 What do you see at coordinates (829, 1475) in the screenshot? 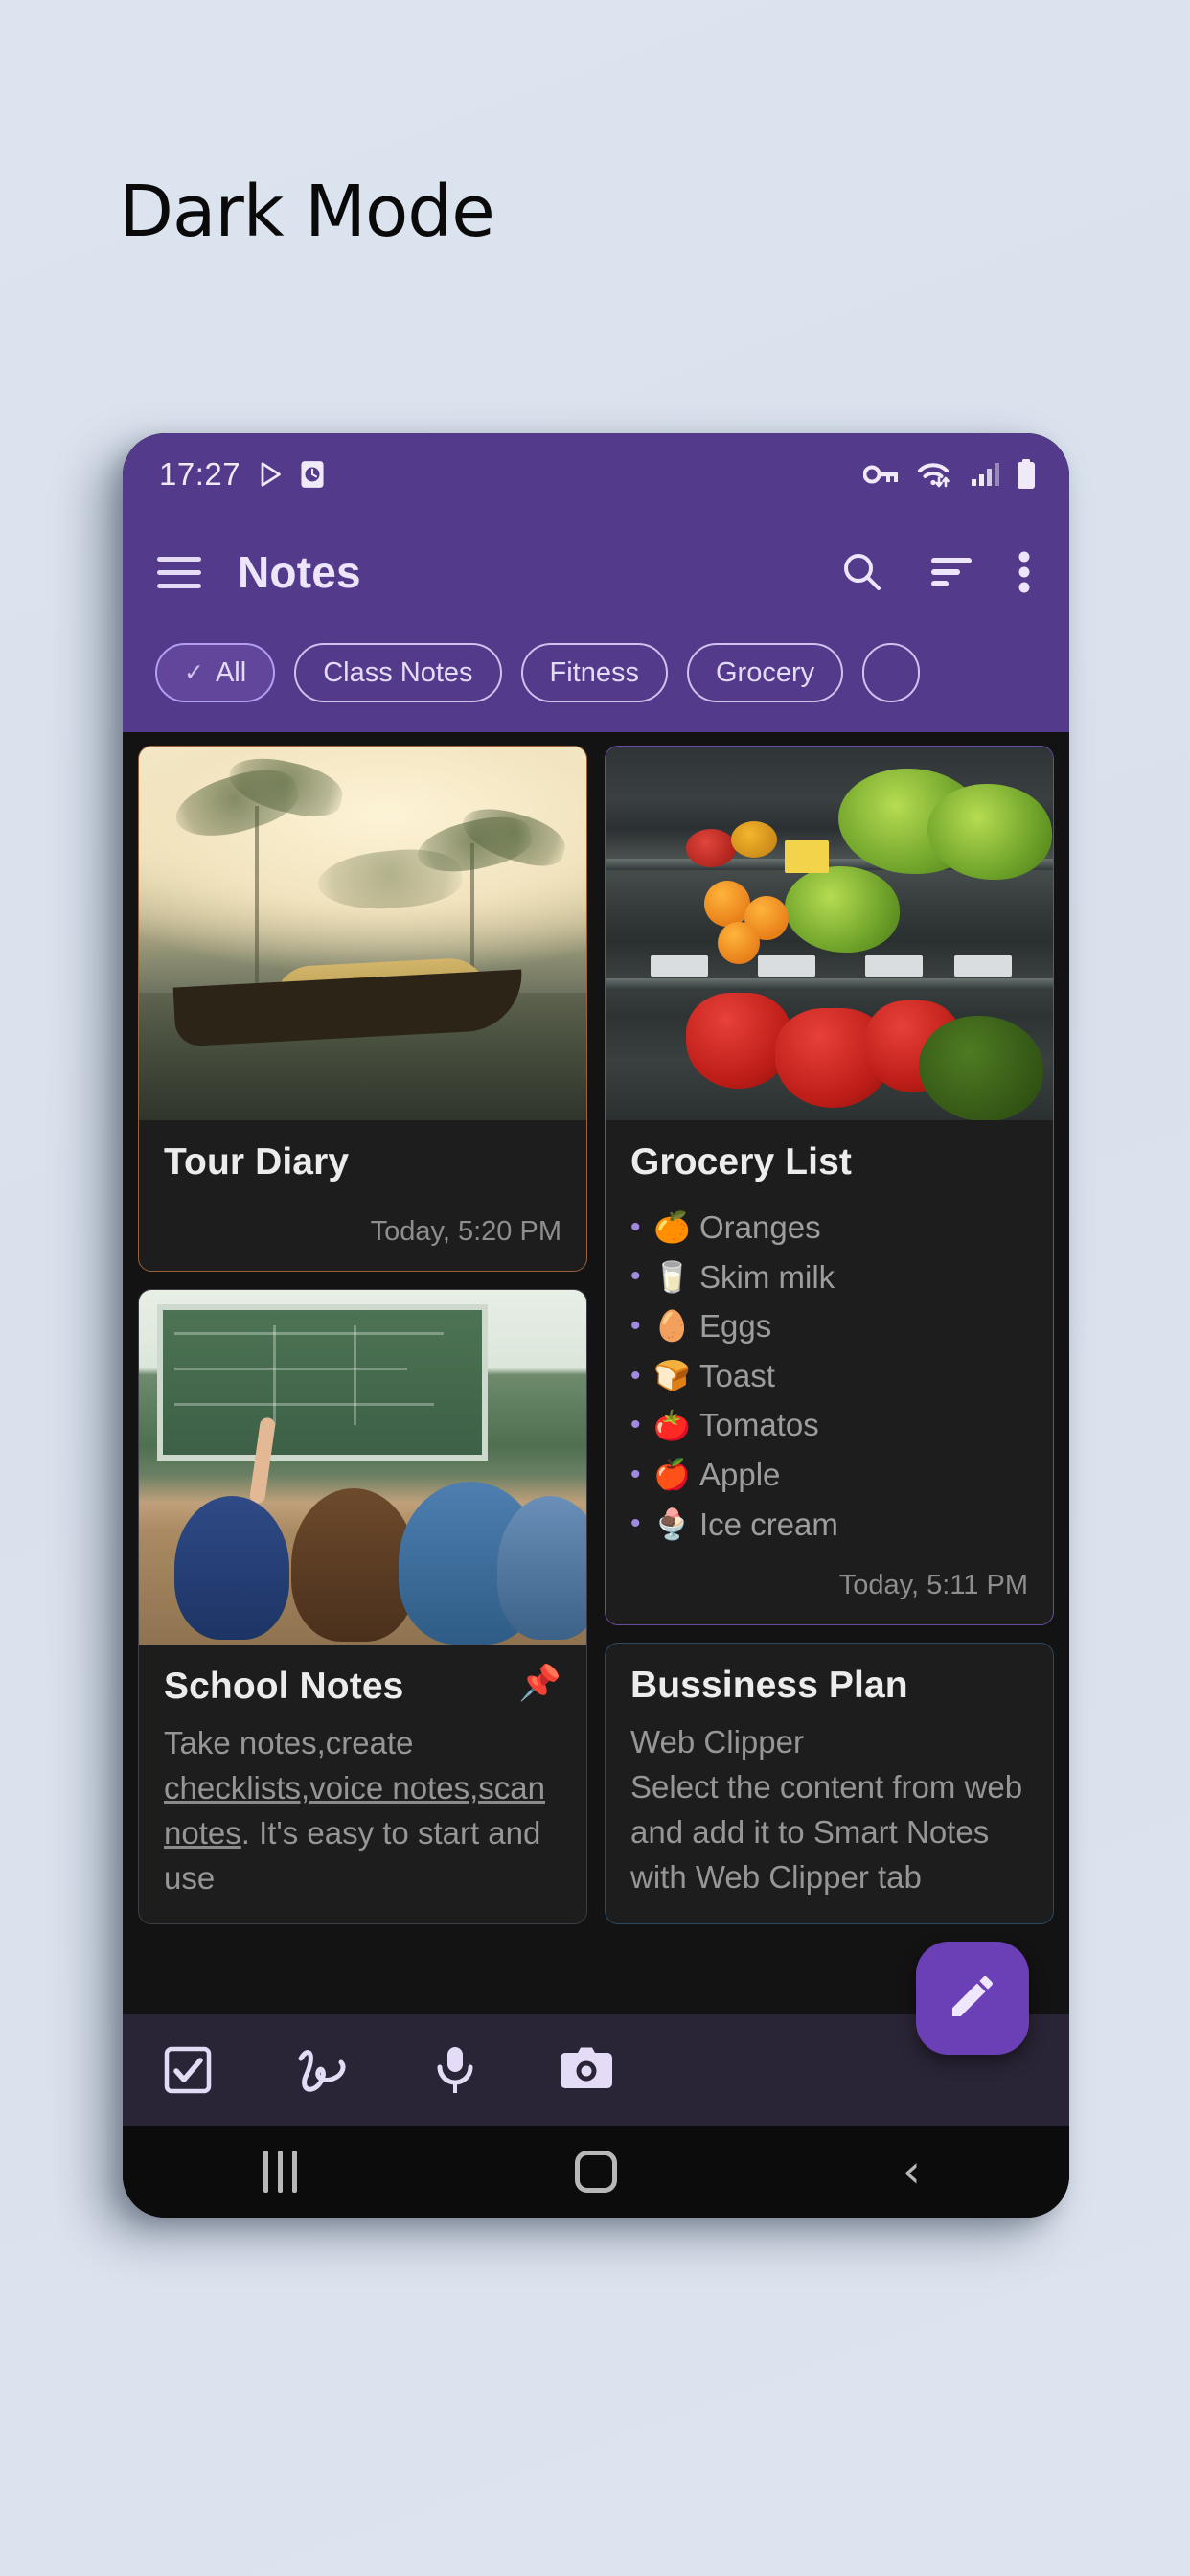
I see `list-item: • 🍎 Apple` at bounding box center [829, 1475].